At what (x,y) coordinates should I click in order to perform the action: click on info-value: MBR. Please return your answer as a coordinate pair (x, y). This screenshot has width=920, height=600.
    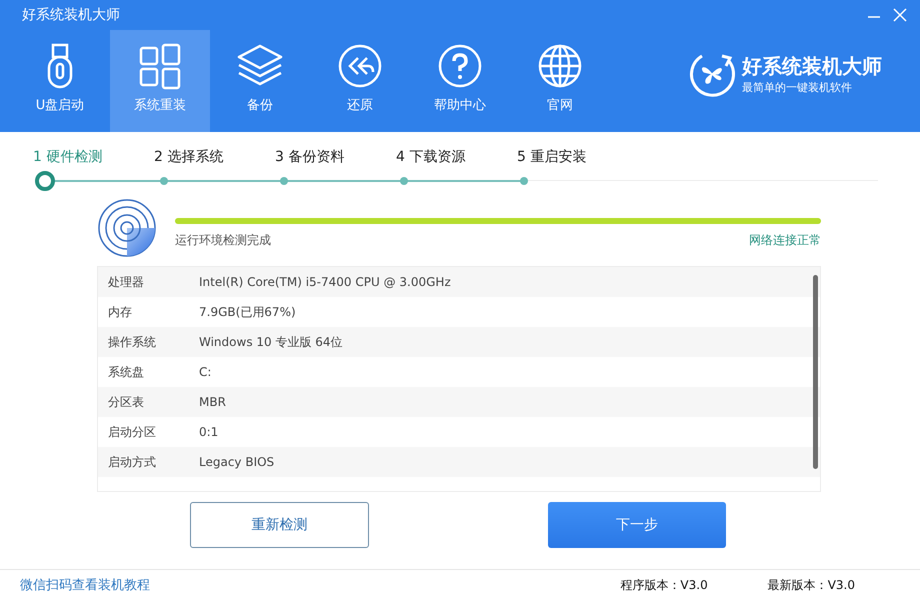
    Looking at the image, I should click on (212, 402).